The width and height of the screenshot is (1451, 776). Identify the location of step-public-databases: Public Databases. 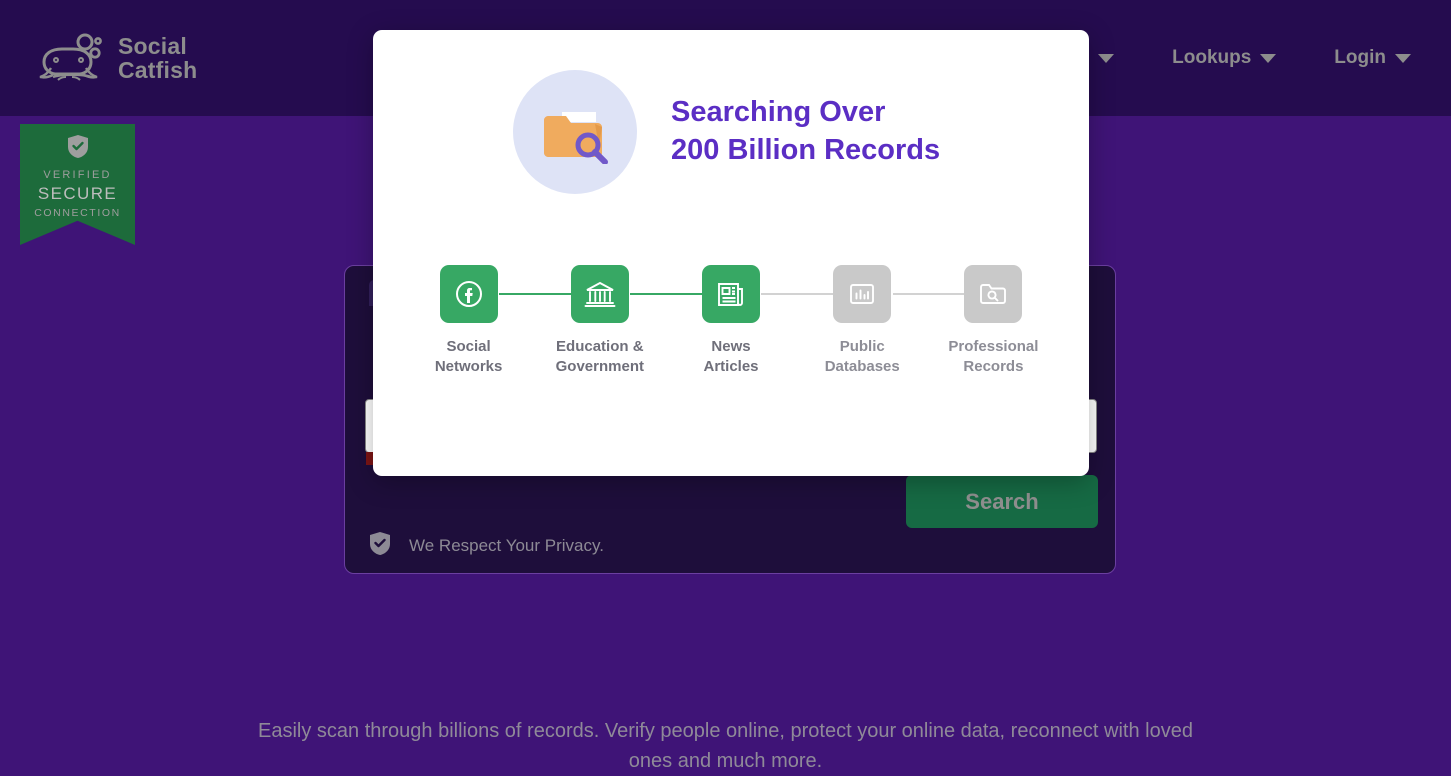
(883, 321).